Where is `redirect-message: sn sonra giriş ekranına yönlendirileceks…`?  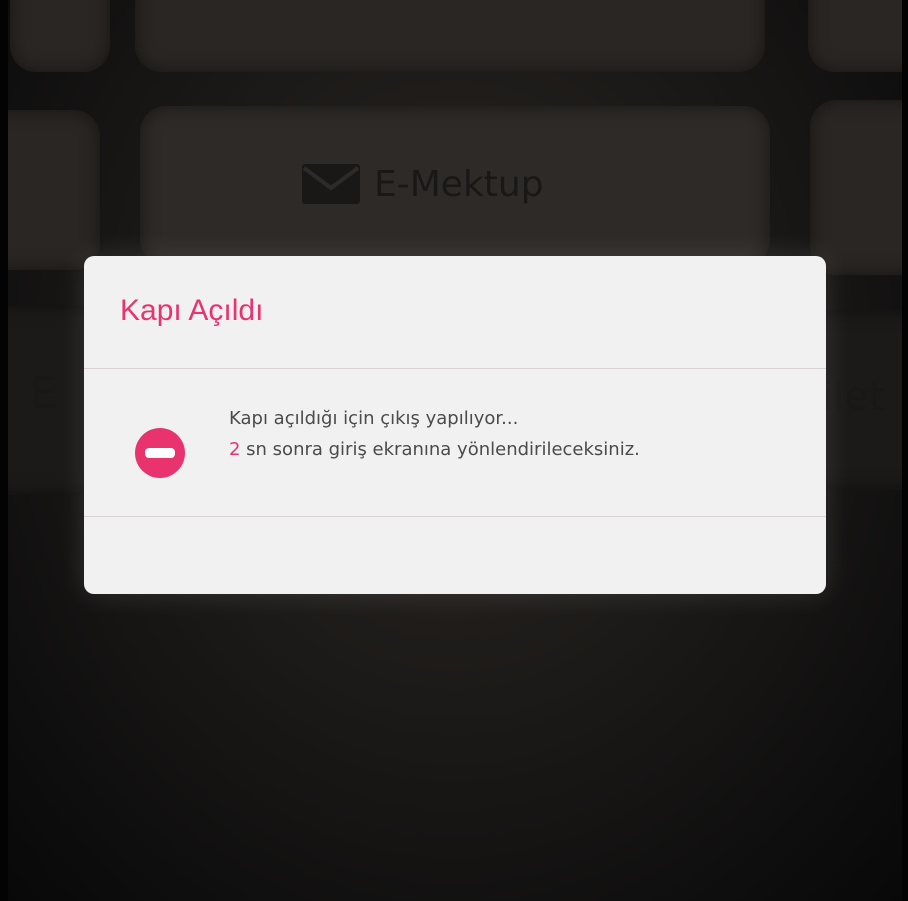
redirect-message: sn sonra giriş ekranına yönlendirileceks… is located at coordinates (440, 449).